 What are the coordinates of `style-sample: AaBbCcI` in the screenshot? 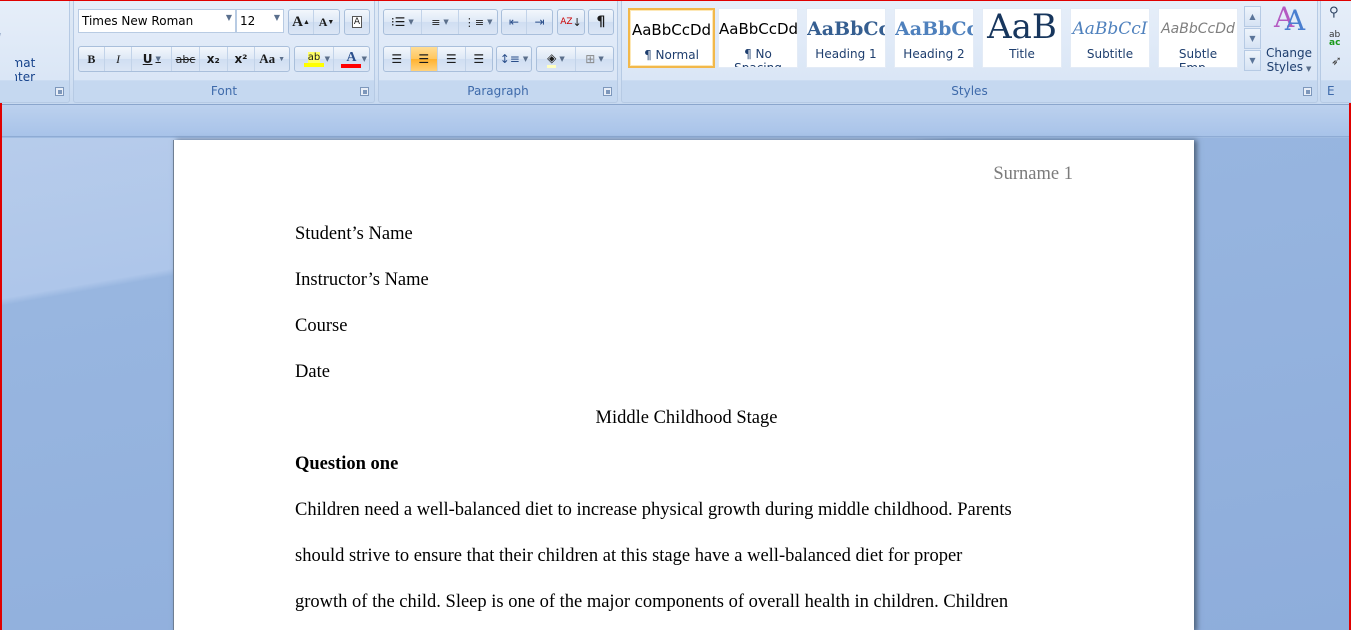 It's located at (1110, 29).